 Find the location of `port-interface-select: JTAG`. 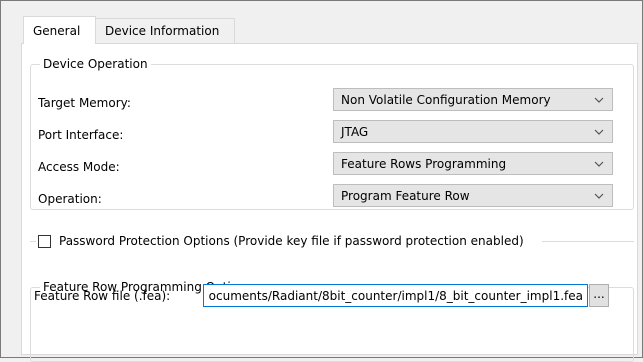

port-interface-select: JTAG is located at coordinates (473, 131).